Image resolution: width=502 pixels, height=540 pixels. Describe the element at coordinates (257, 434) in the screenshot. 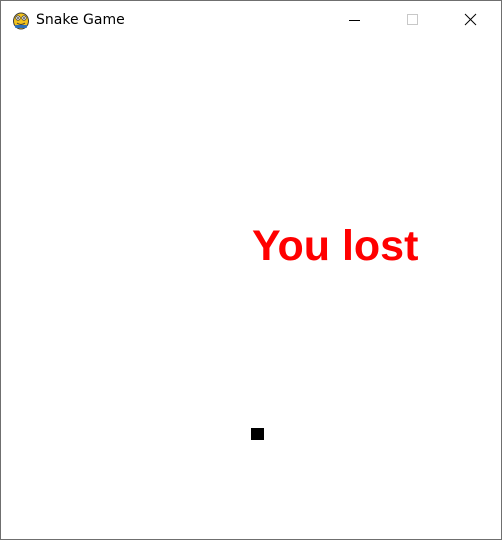

I see `snake-segment` at that location.